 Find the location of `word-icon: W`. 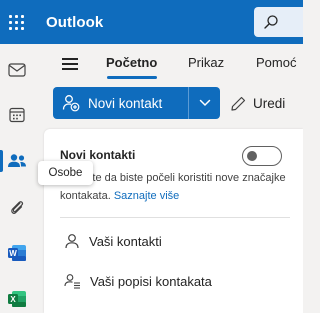

word-icon: W is located at coordinates (17, 253).